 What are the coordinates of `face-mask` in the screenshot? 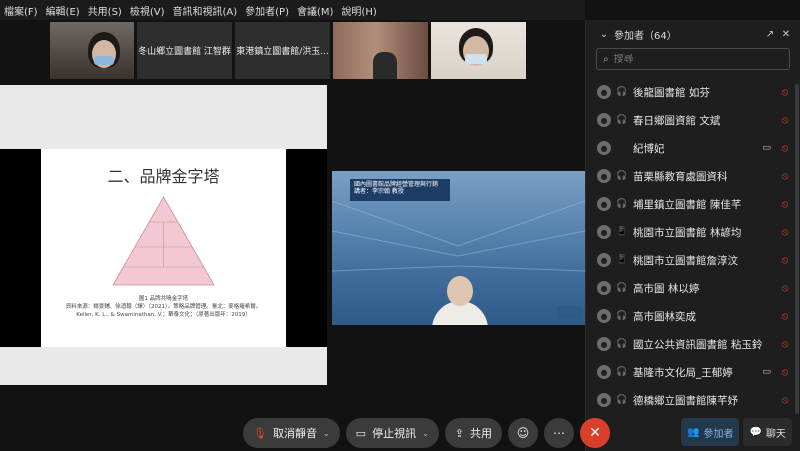 It's located at (104, 60).